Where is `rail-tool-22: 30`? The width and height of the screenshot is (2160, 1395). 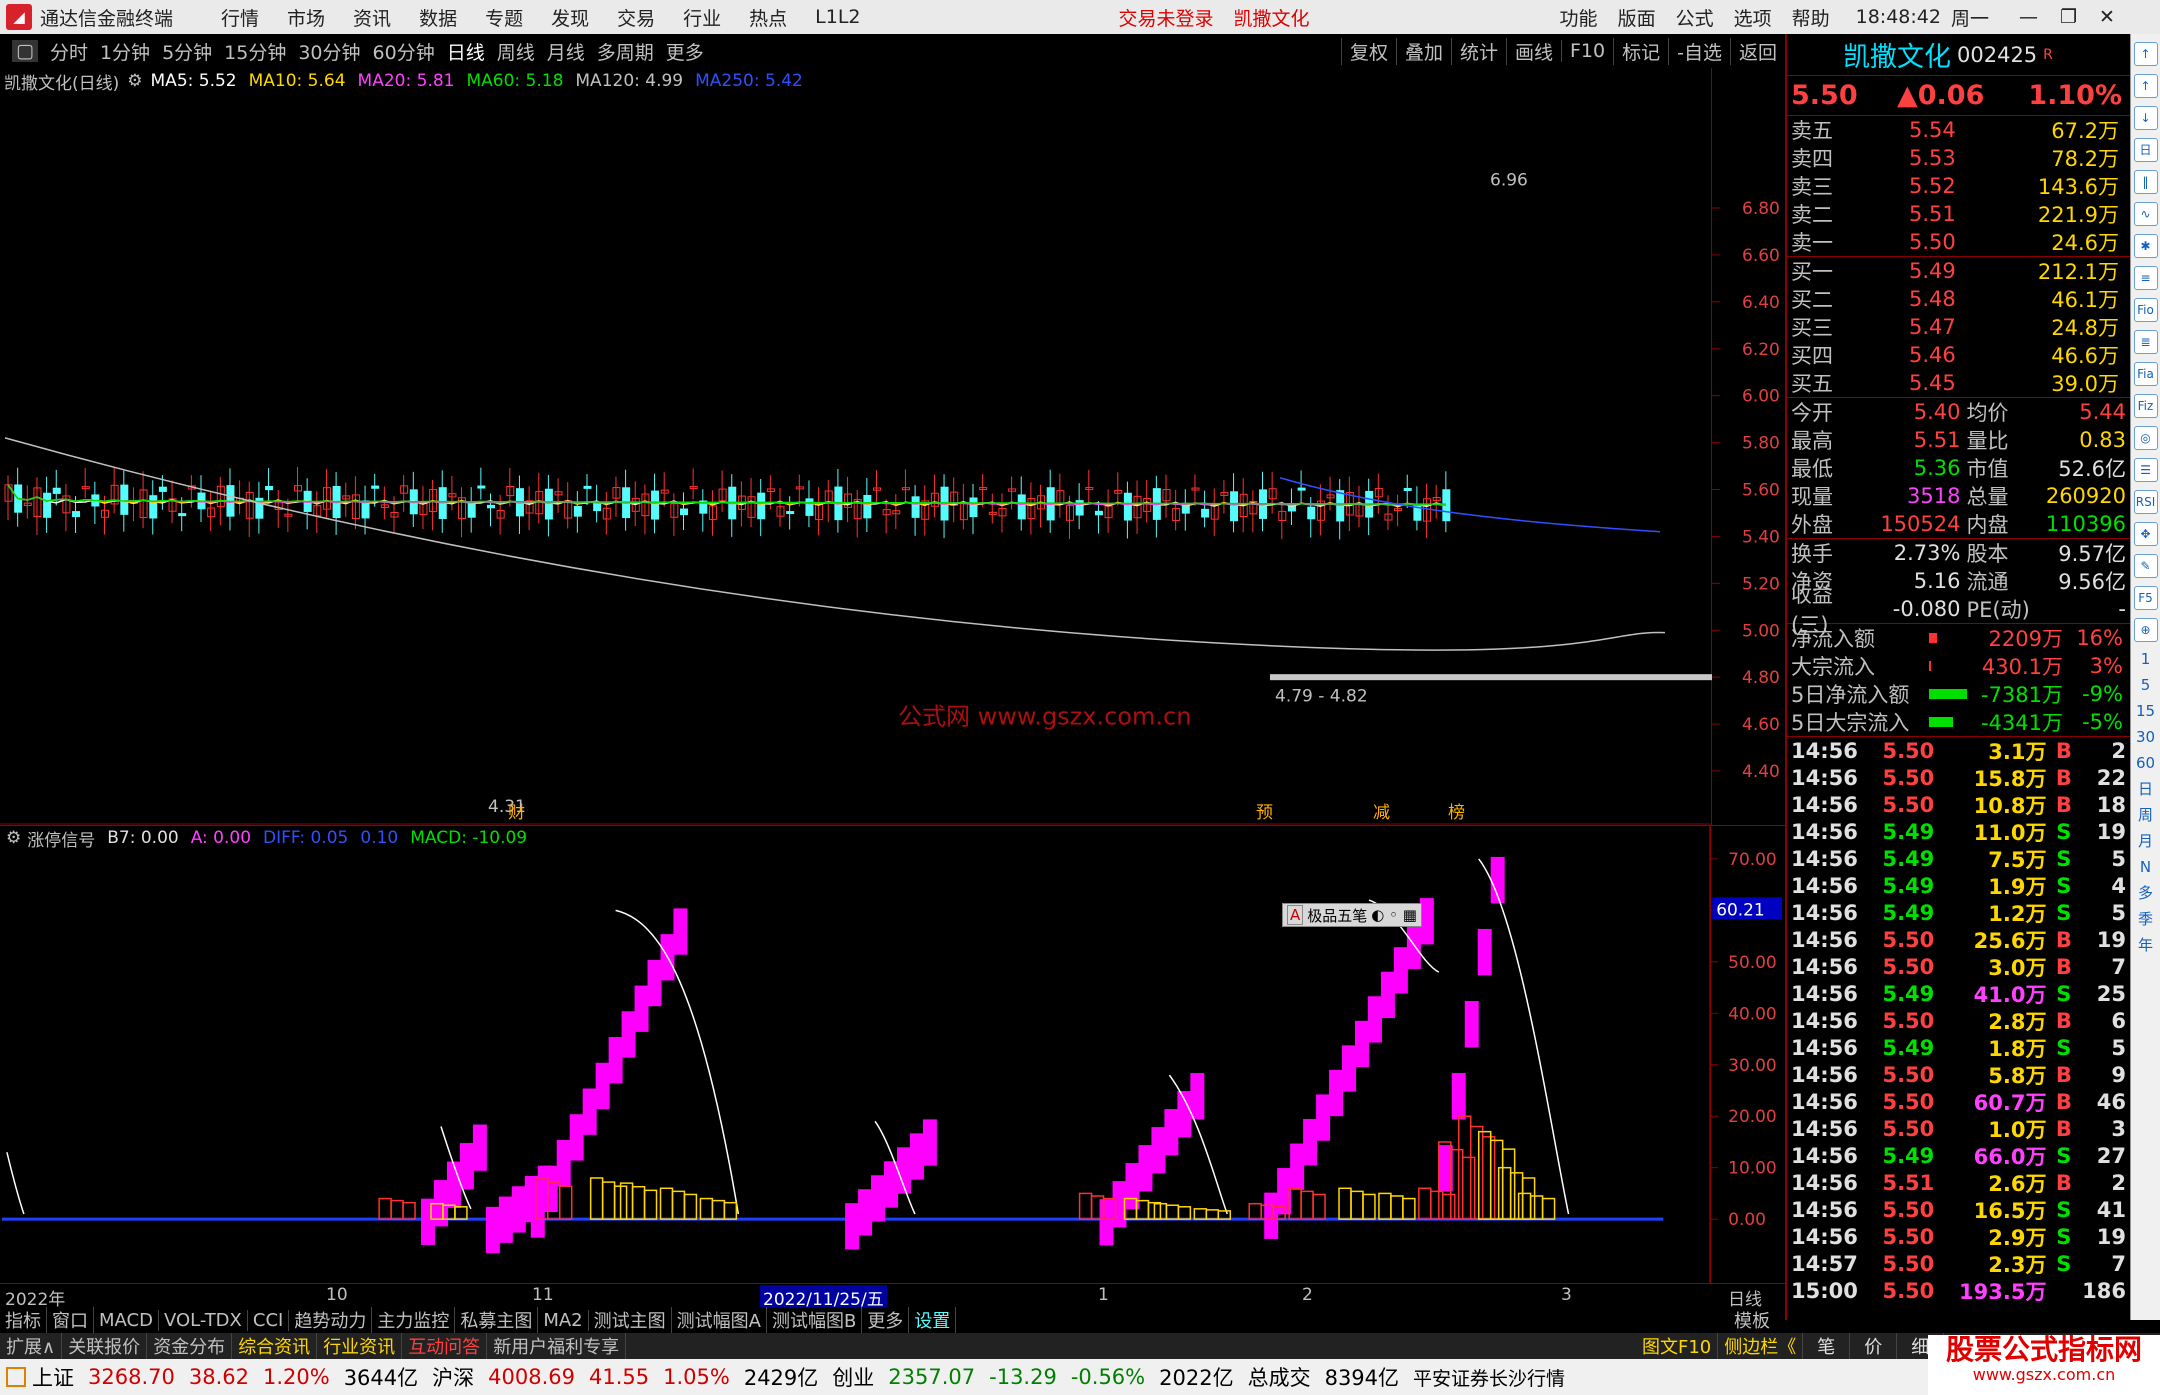
rail-tool-22: 30 is located at coordinates (2146, 738).